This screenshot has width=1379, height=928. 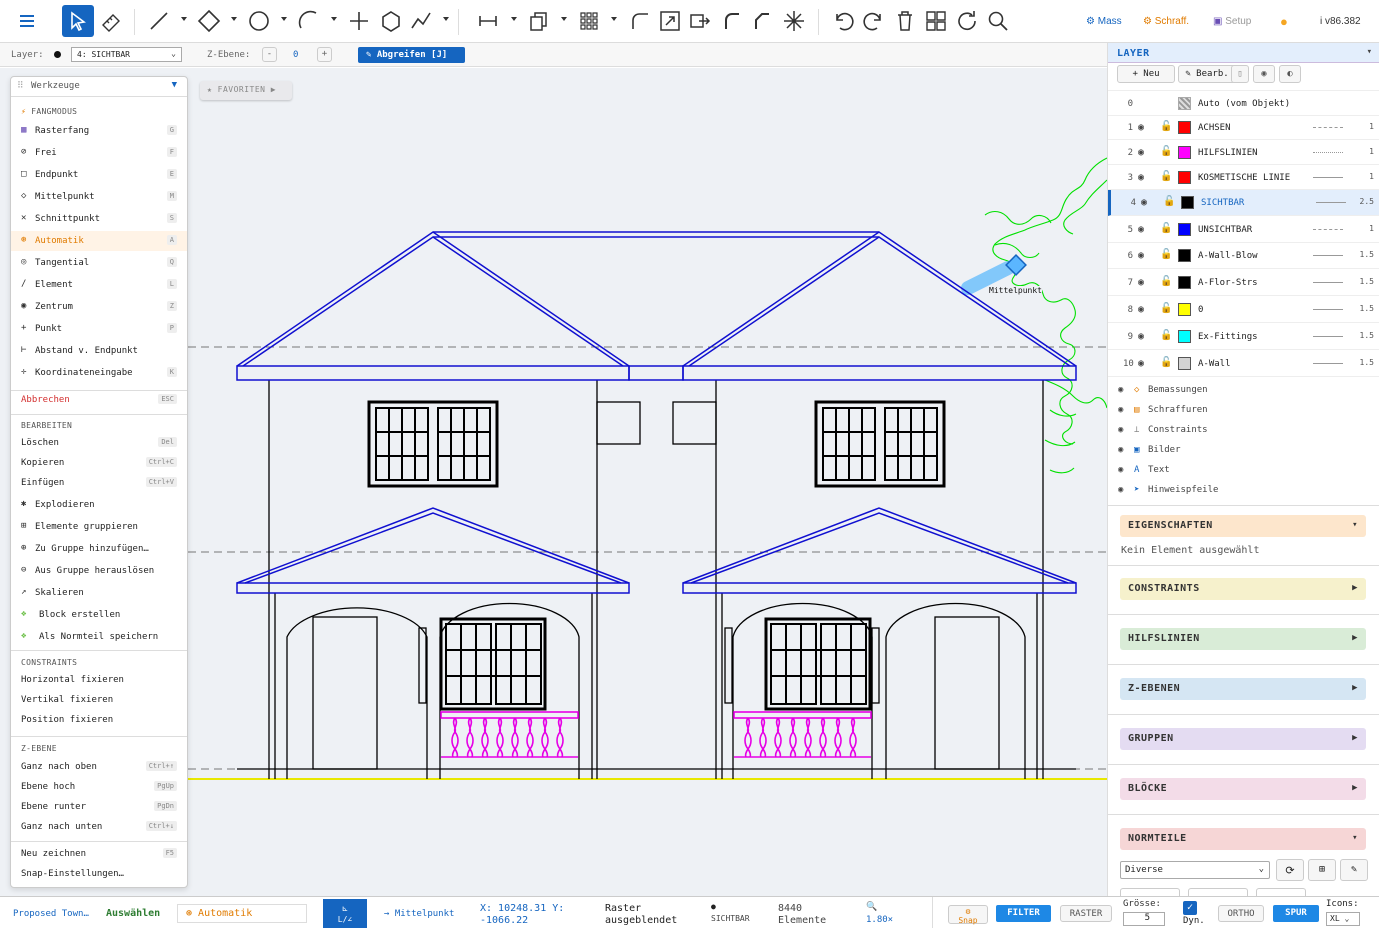 What do you see at coordinates (1146, 74) in the screenshot?
I see `new-layer-button: + Neu` at bounding box center [1146, 74].